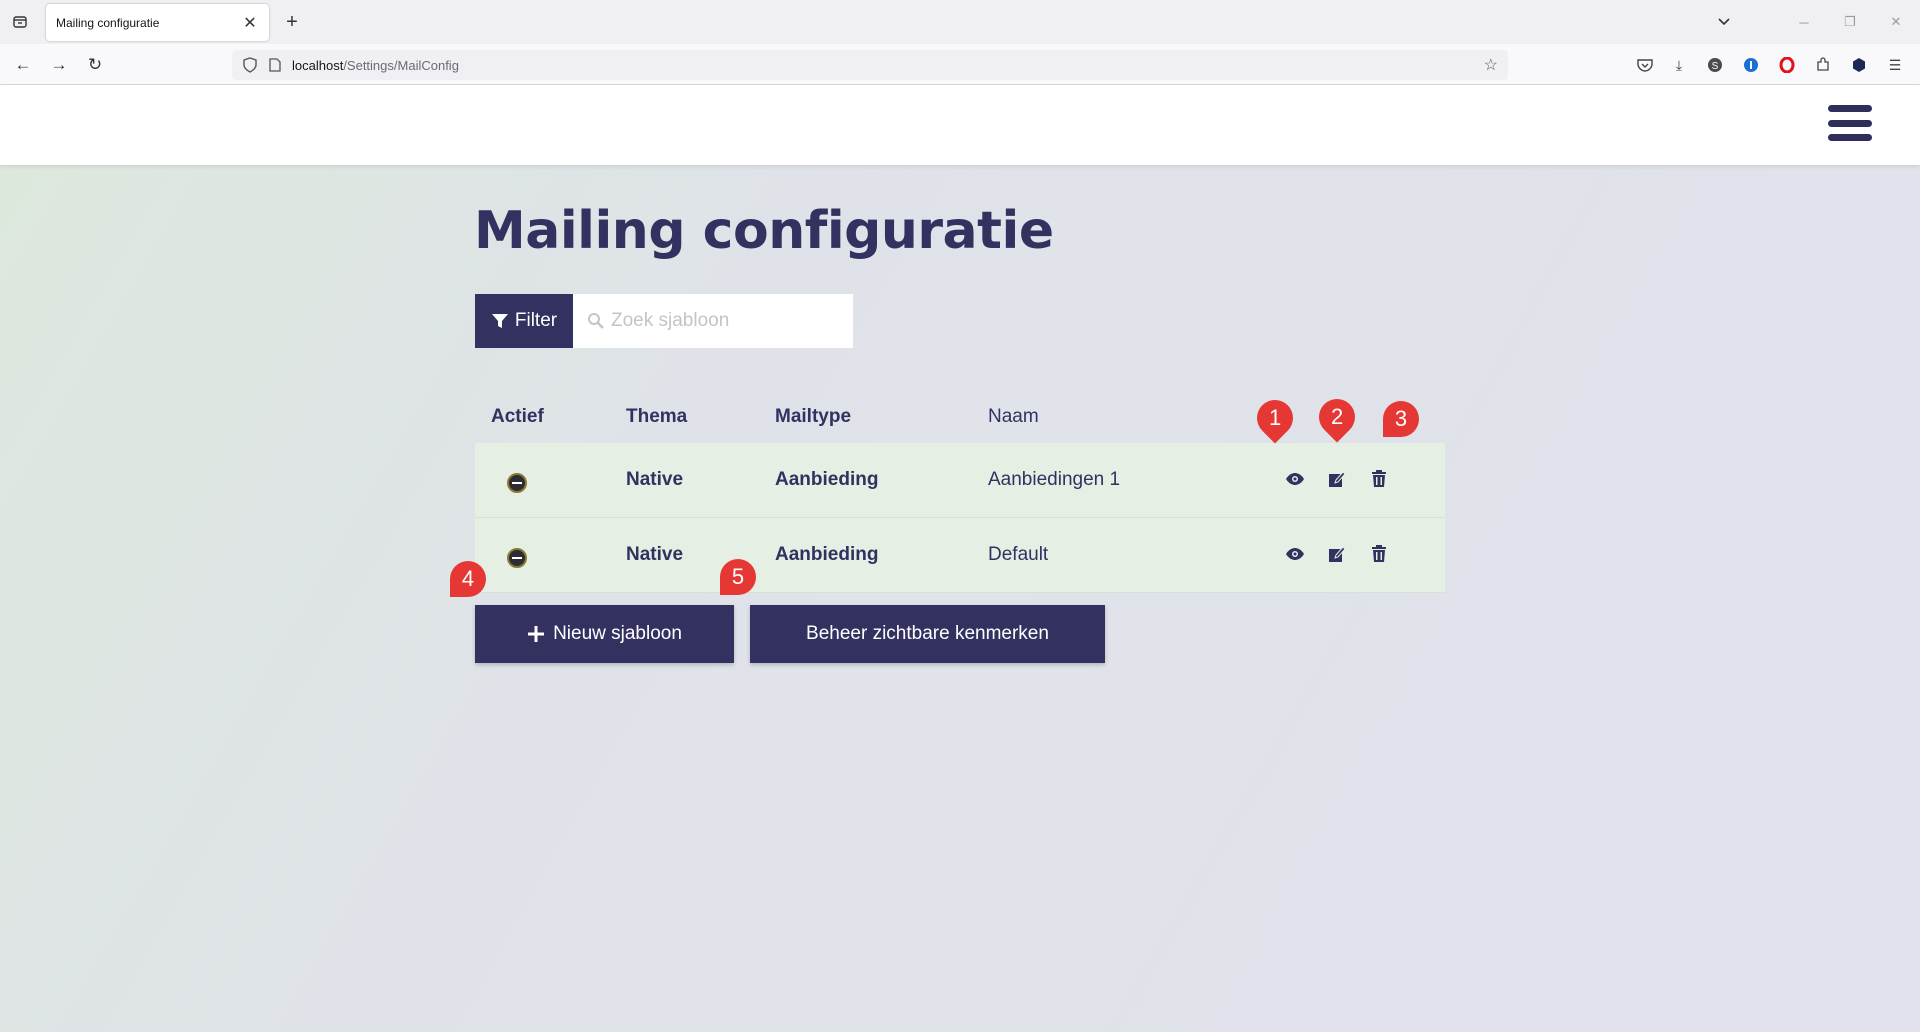  What do you see at coordinates (95, 65) in the screenshot?
I see `reload-icon: ↻` at bounding box center [95, 65].